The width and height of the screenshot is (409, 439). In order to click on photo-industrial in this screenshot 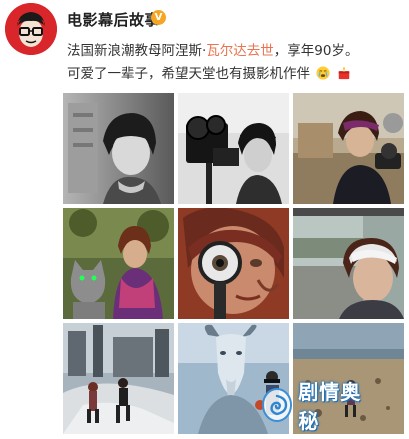, I will do `click(118, 378)`.